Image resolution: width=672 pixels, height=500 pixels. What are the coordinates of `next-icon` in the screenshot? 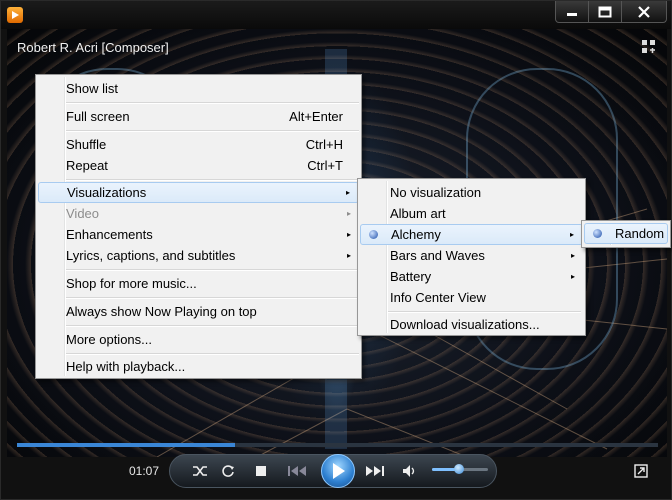 It's located at (375, 471).